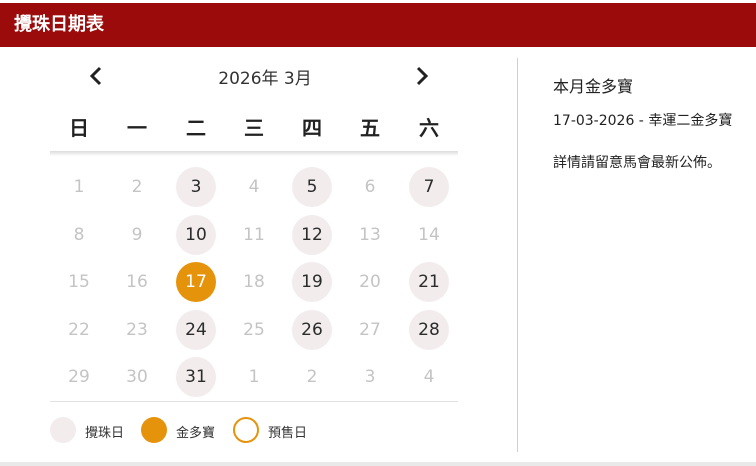 The width and height of the screenshot is (756, 466). What do you see at coordinates (517, 255) in the screenshot?
I see `vertical-divider` at bounding box center [517, 255].